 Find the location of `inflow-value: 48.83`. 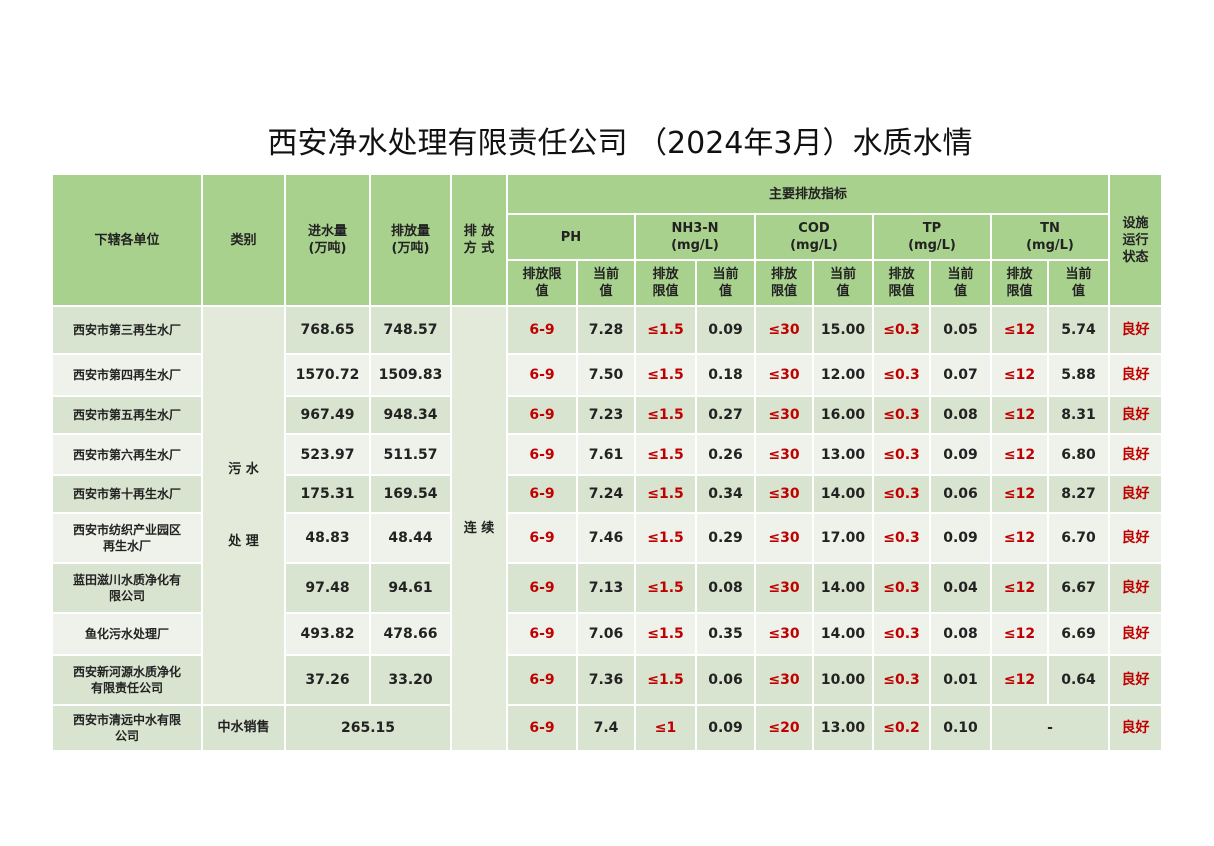

inflow-value: 48.83 is located at coordinates (327, 538).